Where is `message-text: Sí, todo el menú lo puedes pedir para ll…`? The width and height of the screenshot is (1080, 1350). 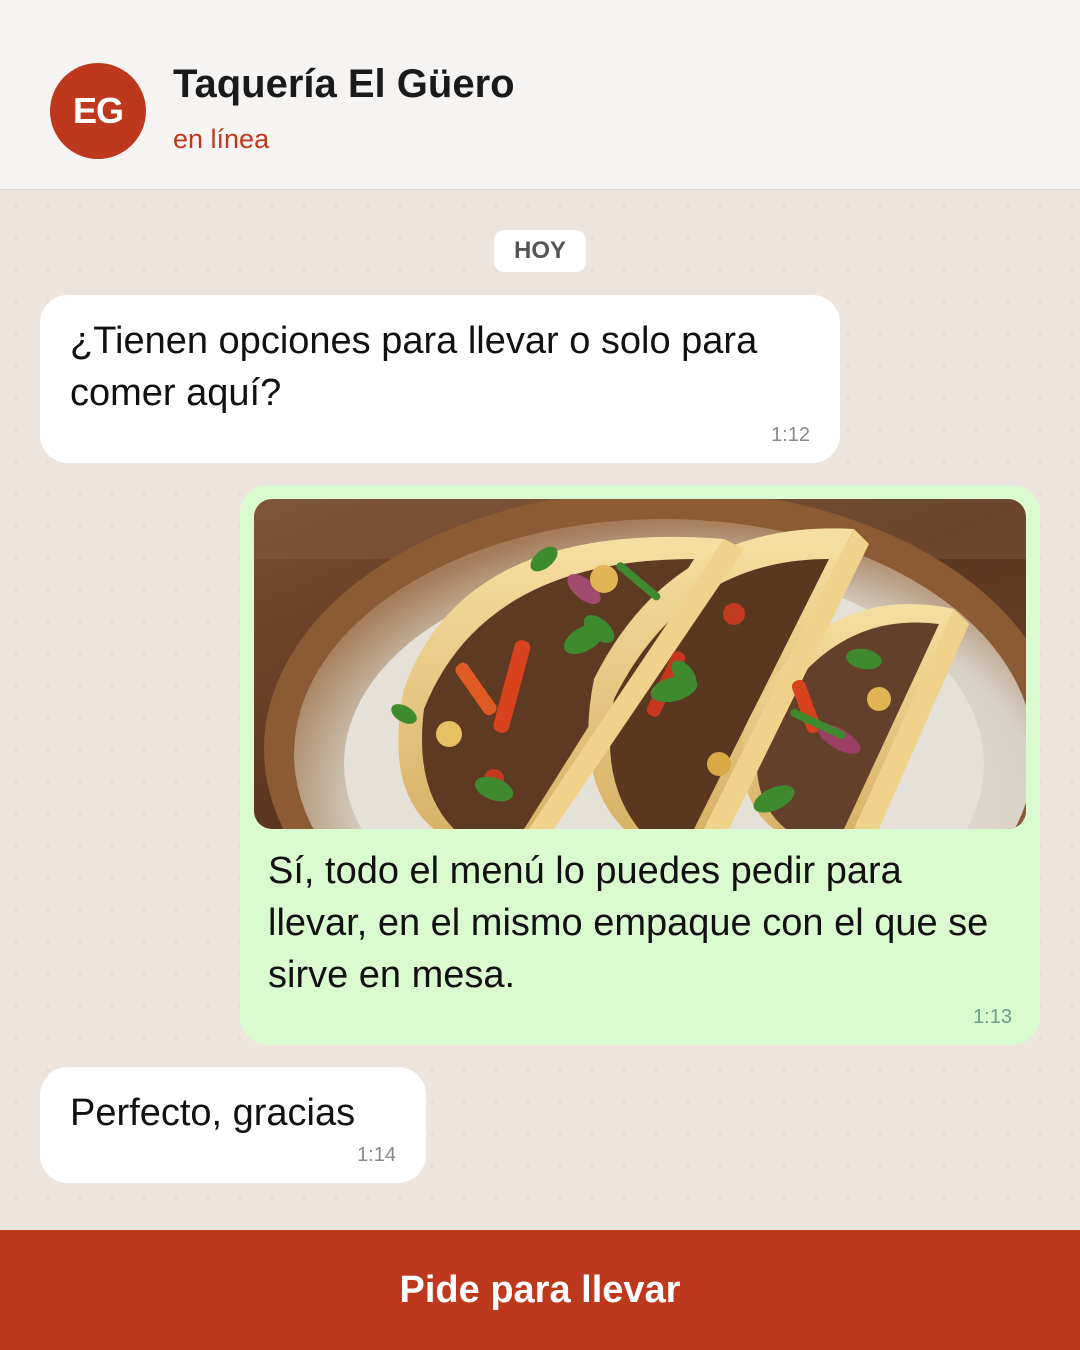 message-text: Sí, todo el menú lo puedes pedir para ll… is located at coordinates (628, 923).